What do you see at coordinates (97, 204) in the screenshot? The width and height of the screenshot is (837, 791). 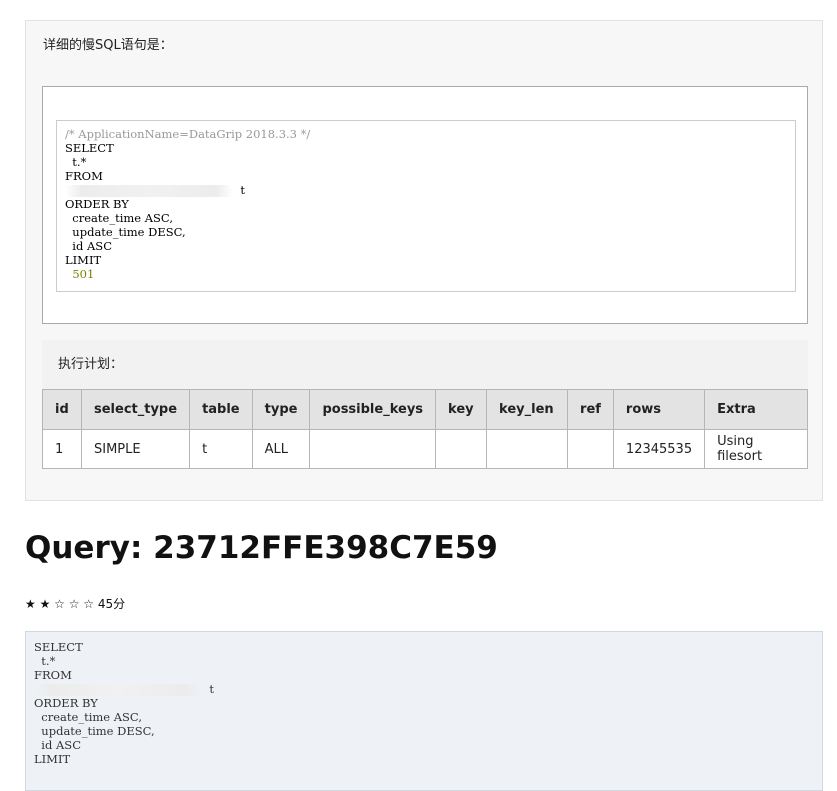 I see `sql-order-by: ORDER BY` at bounding box center [97, 204].